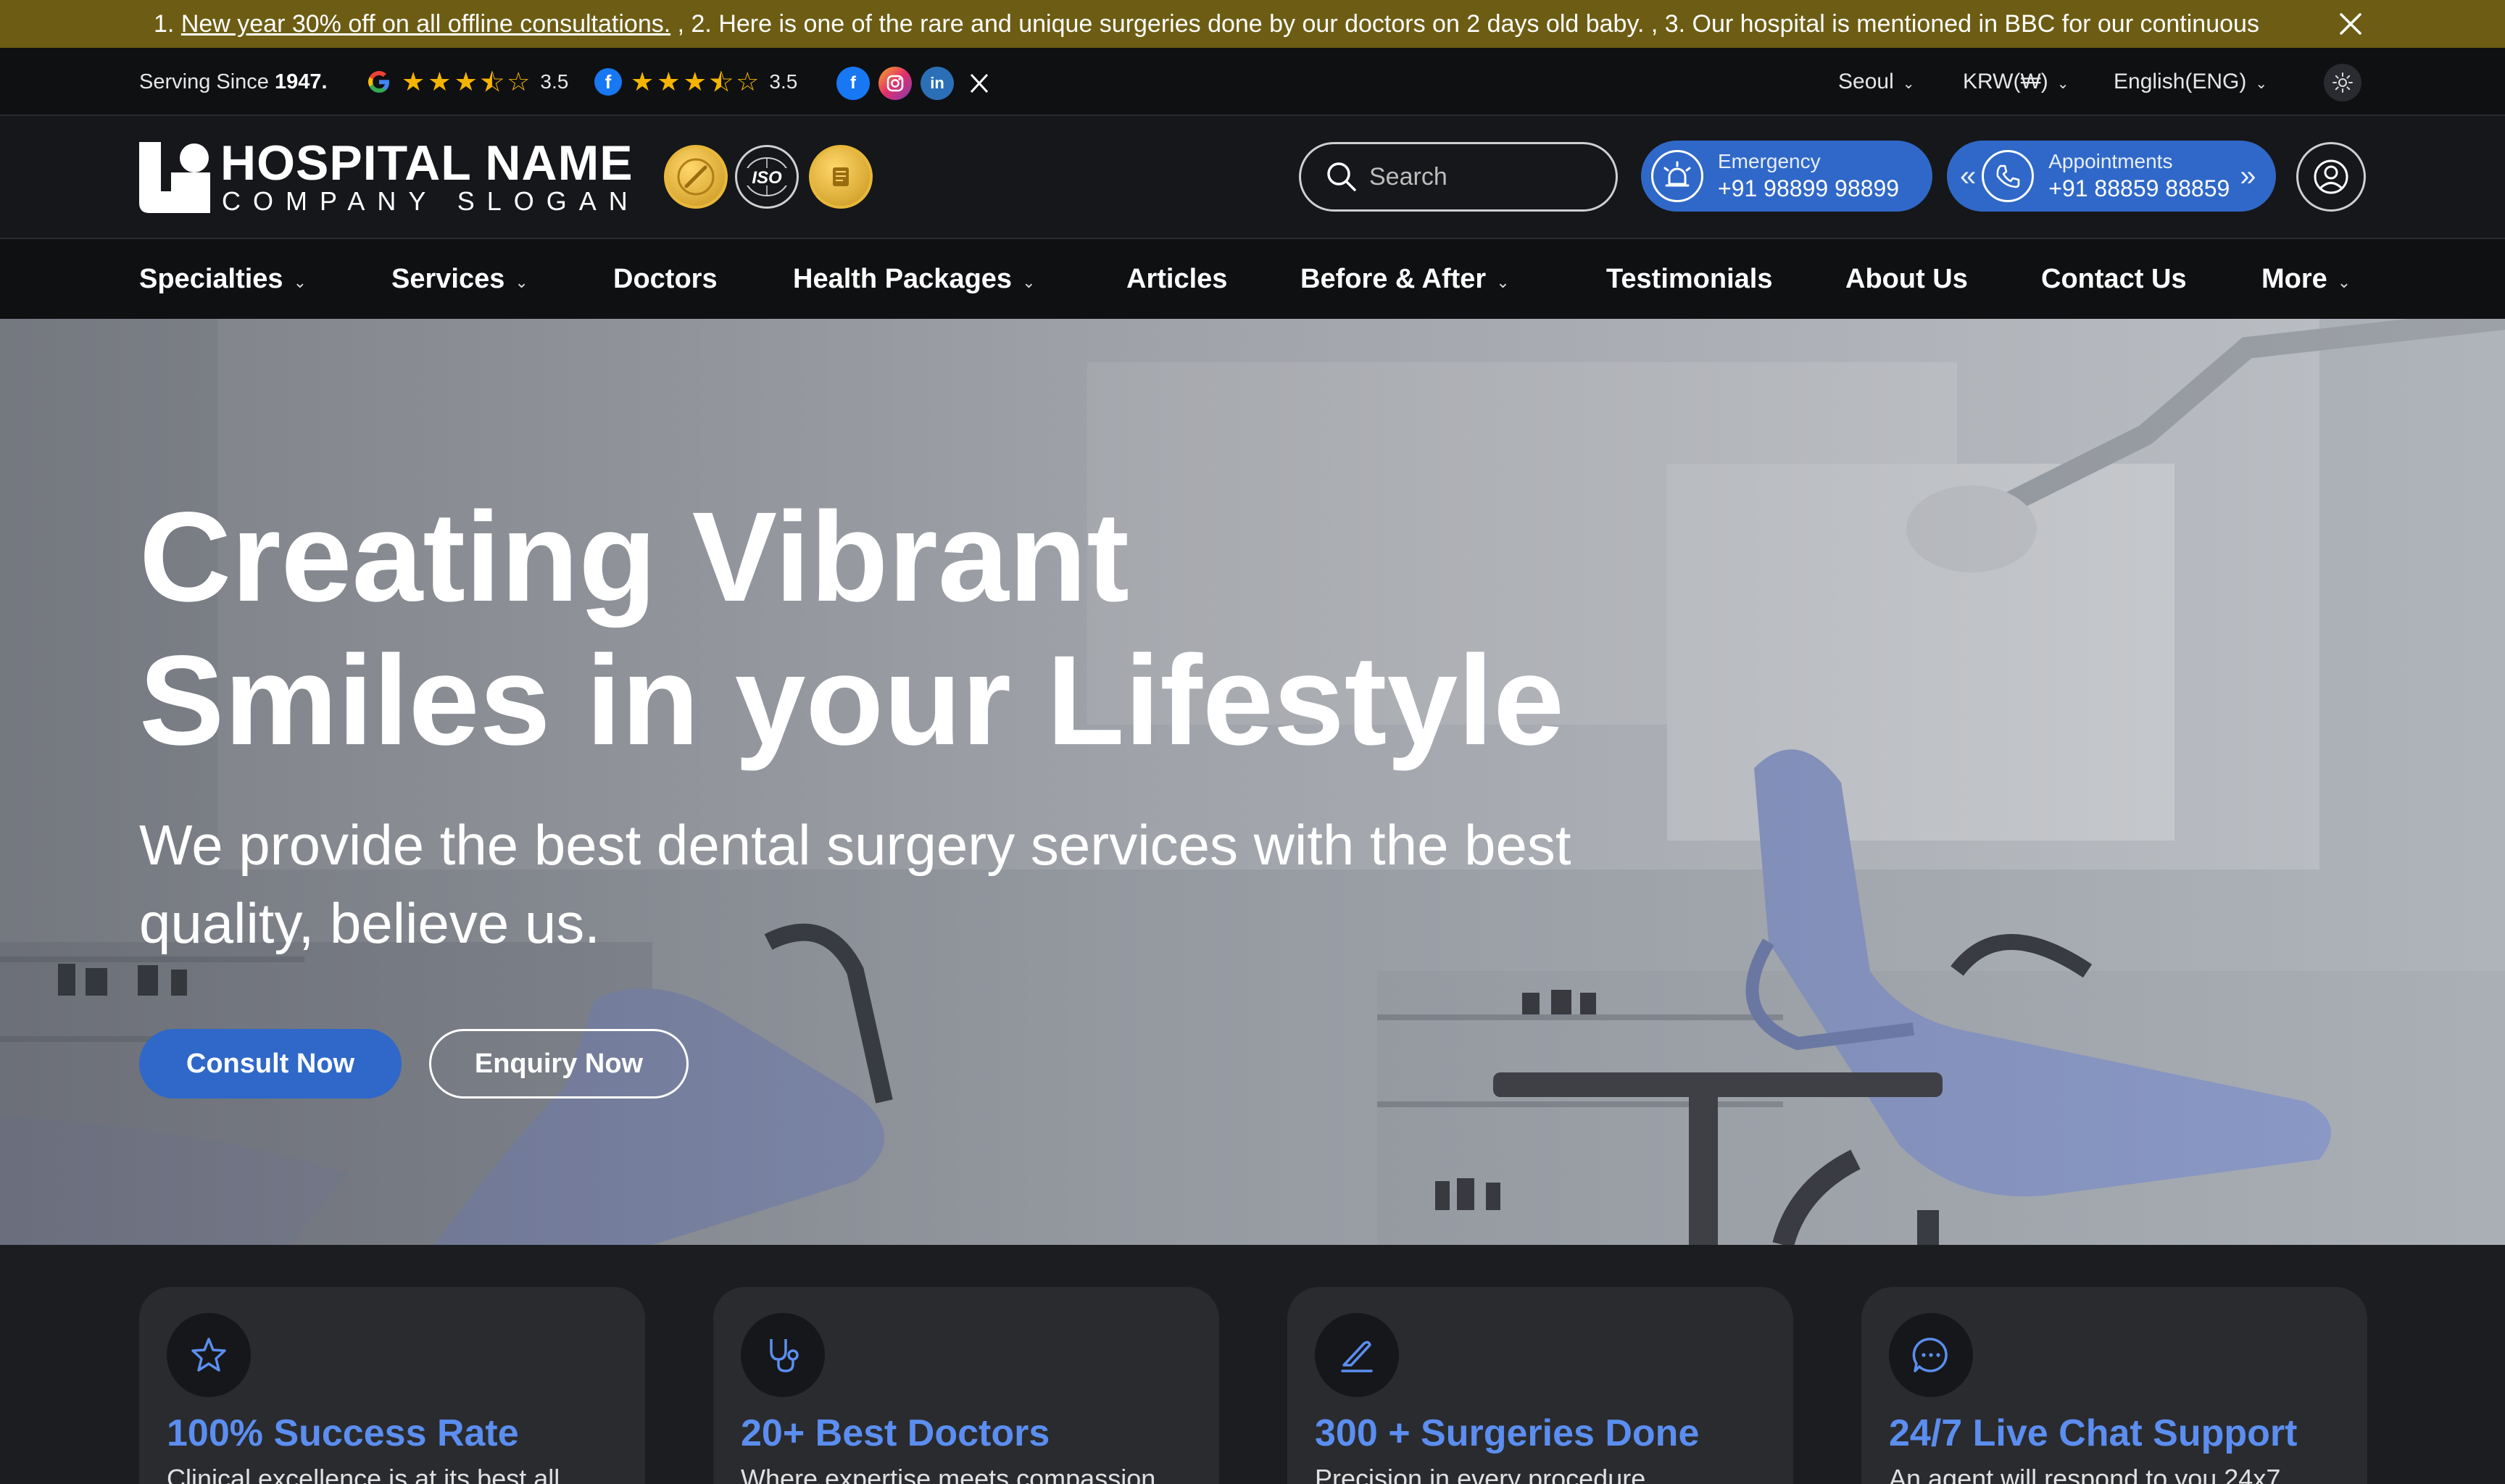  I want to click on nav-item-services: Services ⌄, so click(459, 280).